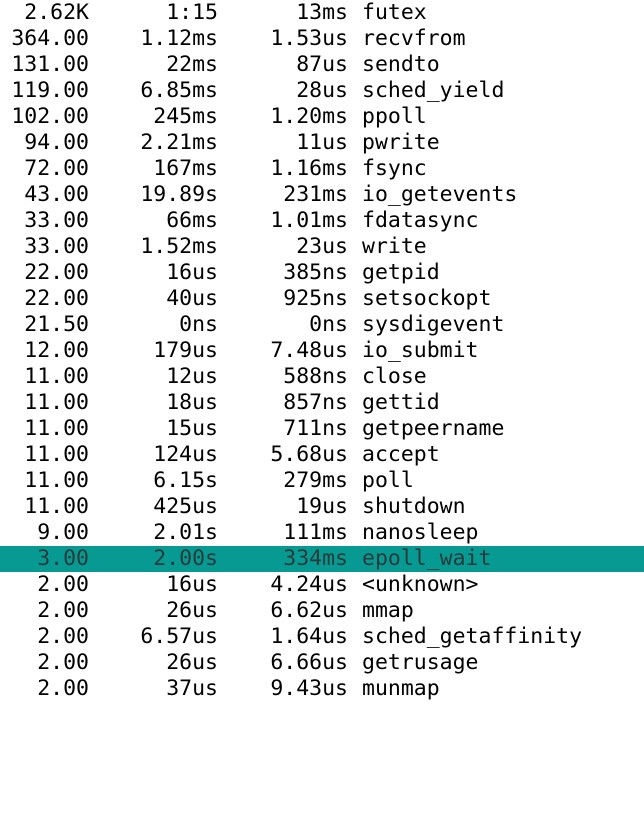 Image resolution: width=644 pixels, height=832 pixels. I want to click on table-row: 33.00 1.52ms 23us write, so click(322, 247).